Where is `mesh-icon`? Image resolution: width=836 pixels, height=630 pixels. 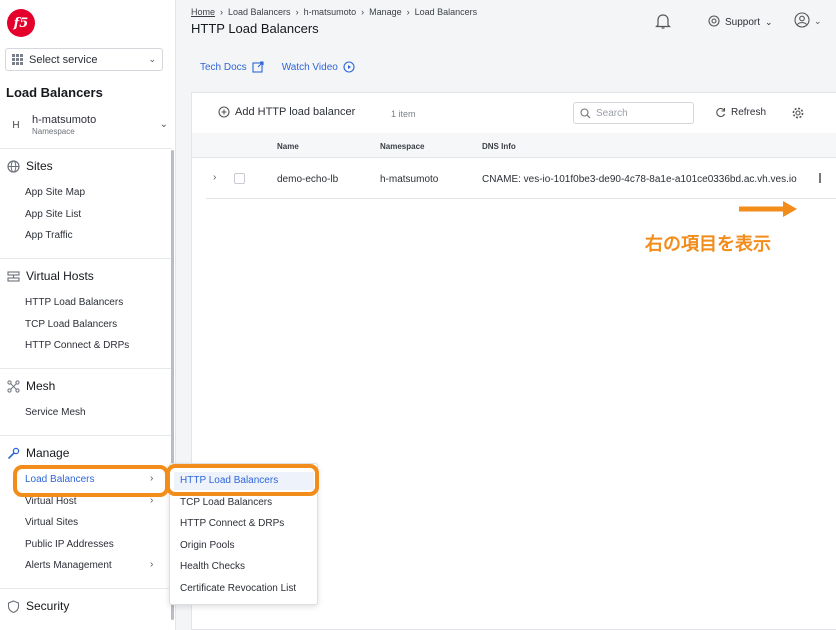 mesh-icon is located at coordinates (13, 386).